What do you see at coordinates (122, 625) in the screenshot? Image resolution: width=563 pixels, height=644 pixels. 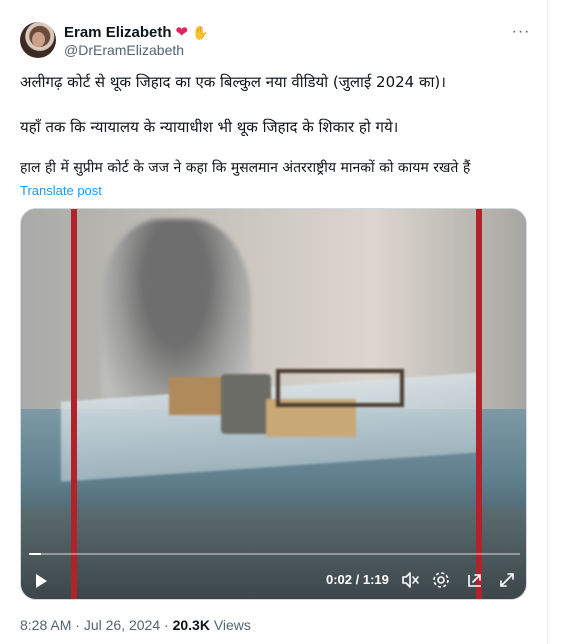 I see `post-date: Jul 26, 2024` at bounding box center [122, 625].